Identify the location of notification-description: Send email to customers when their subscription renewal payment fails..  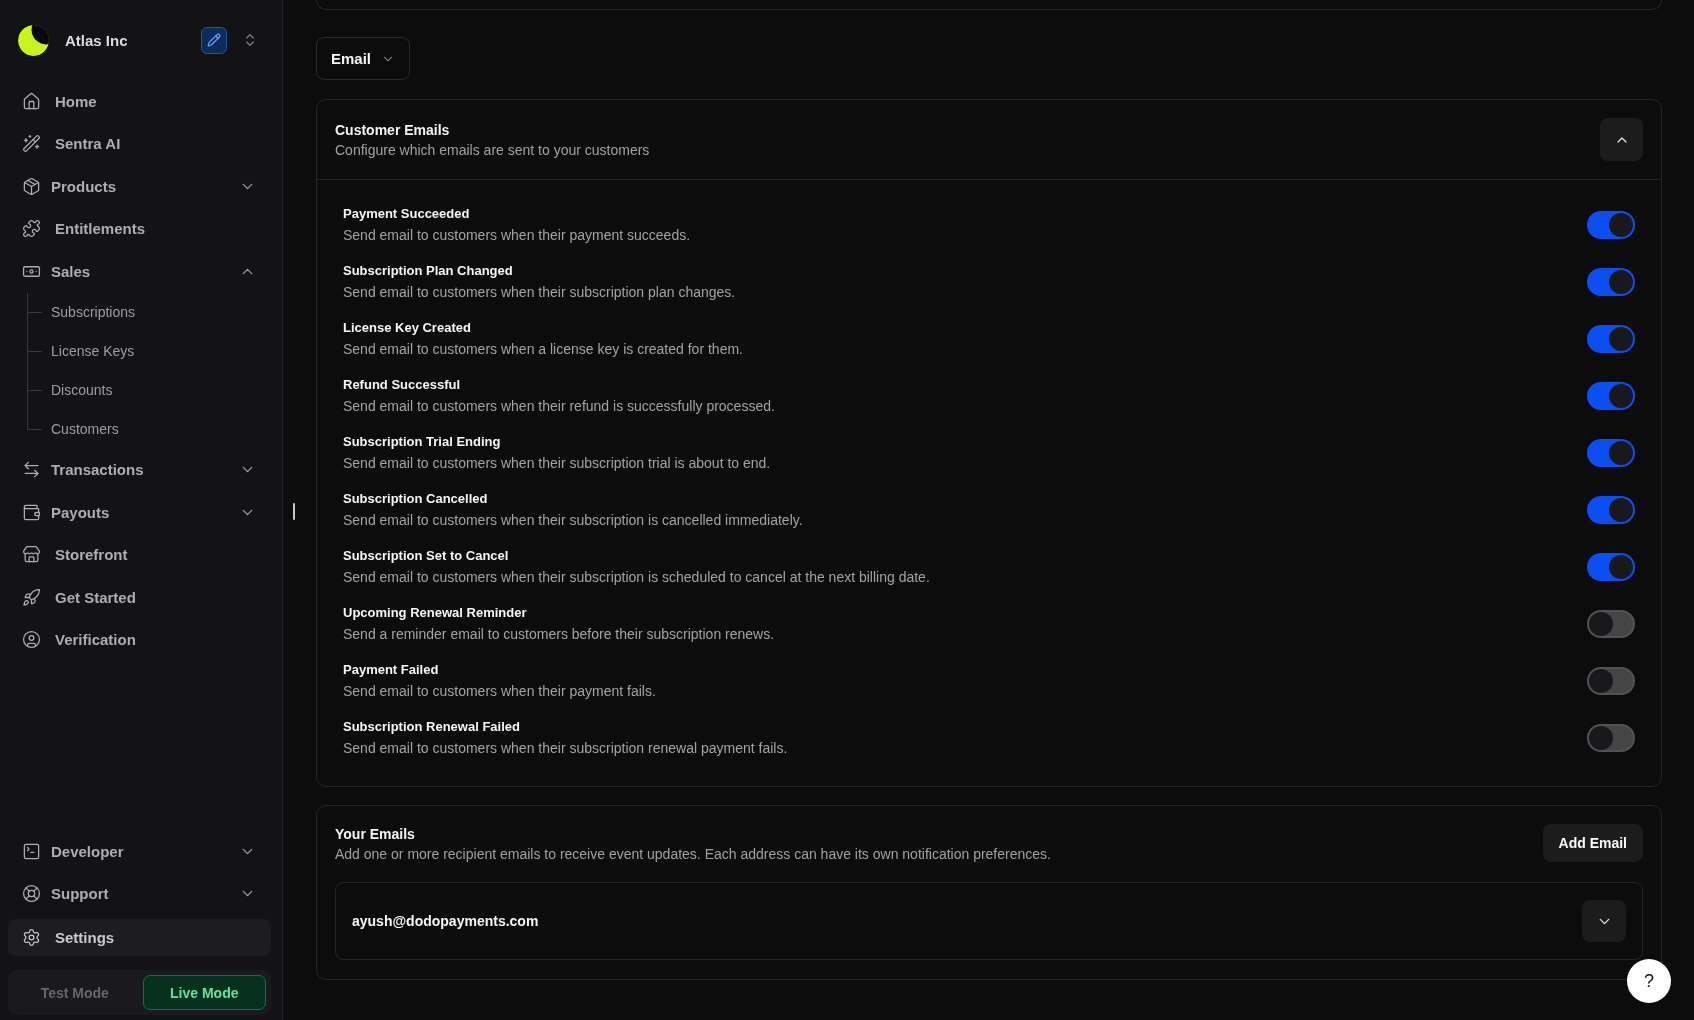
(565, 748).